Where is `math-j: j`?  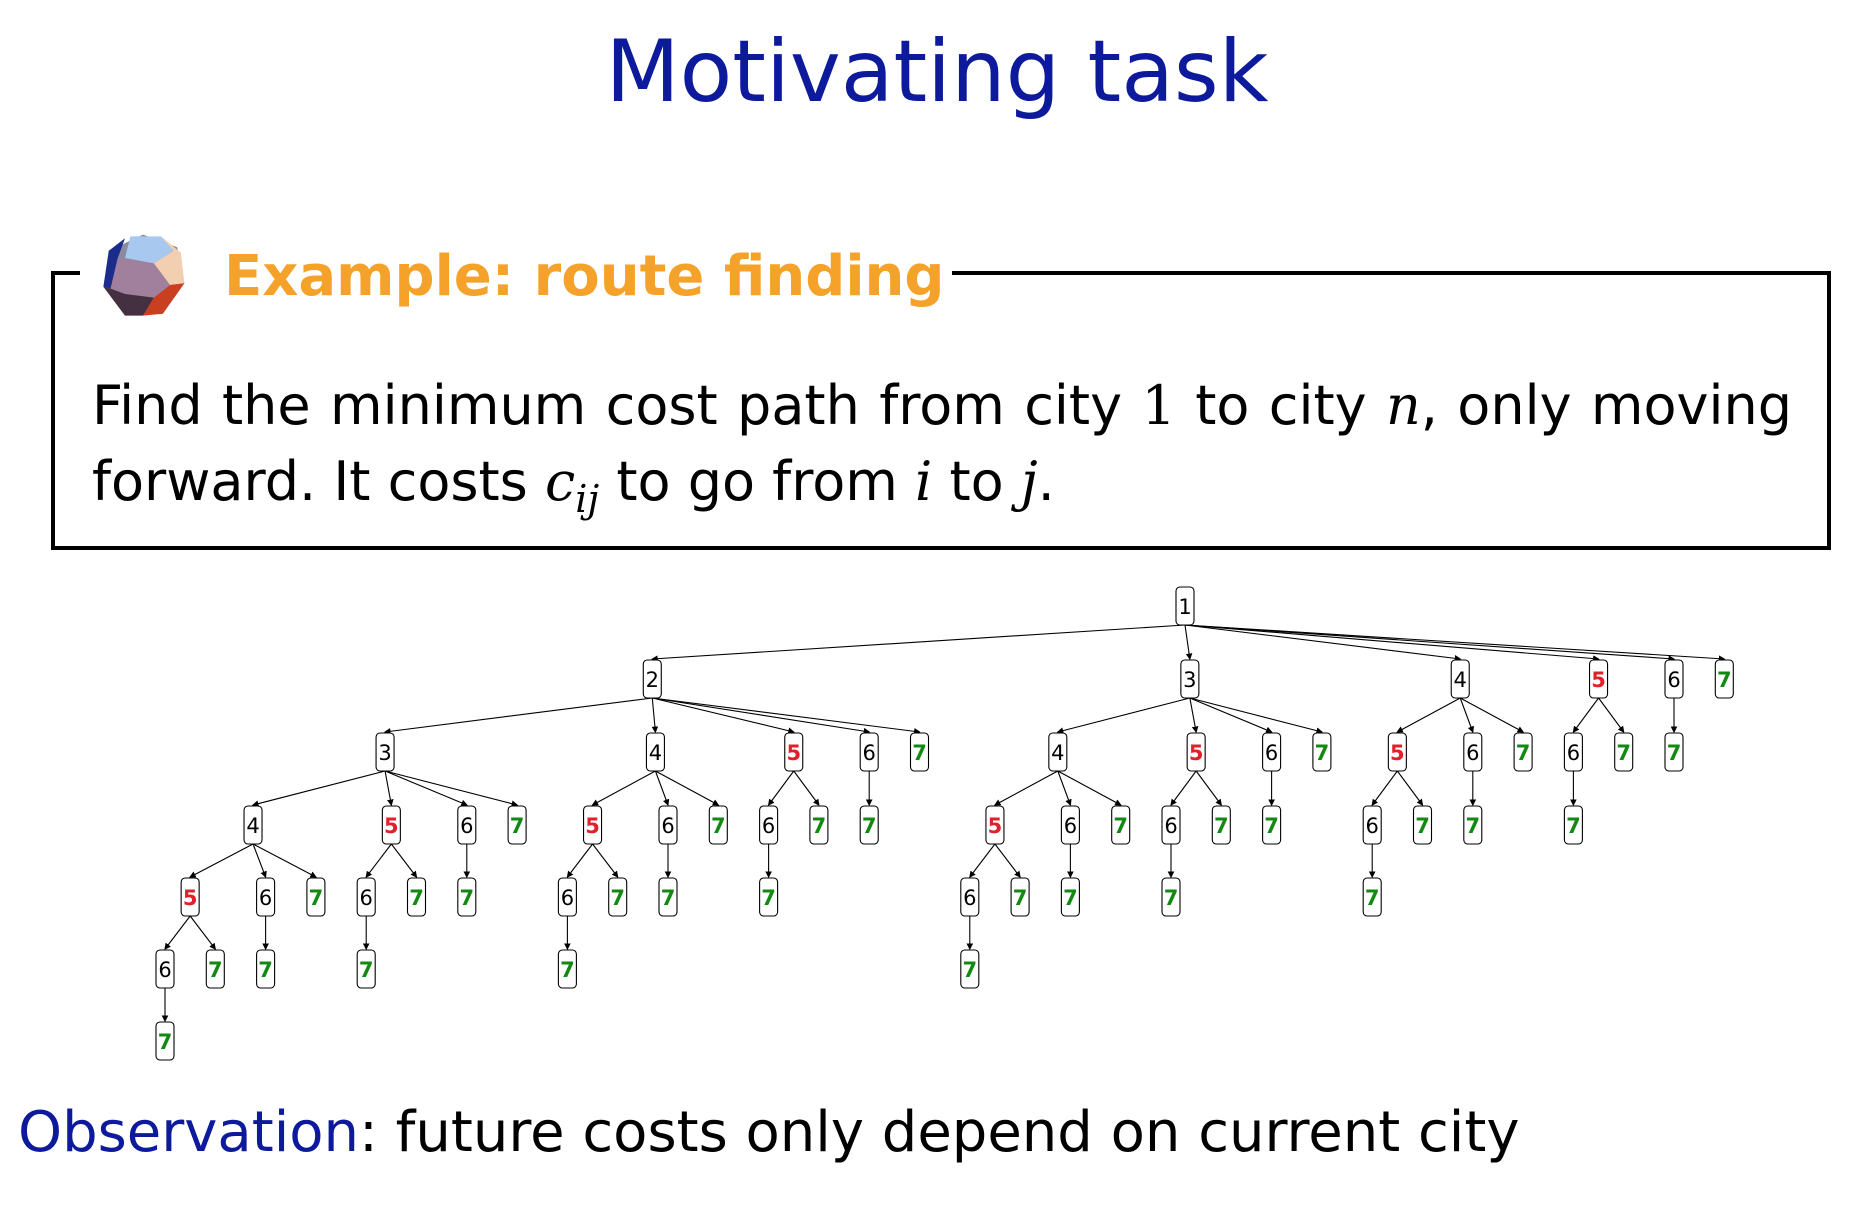 math-j: j is located at coordinates (1029, 481).